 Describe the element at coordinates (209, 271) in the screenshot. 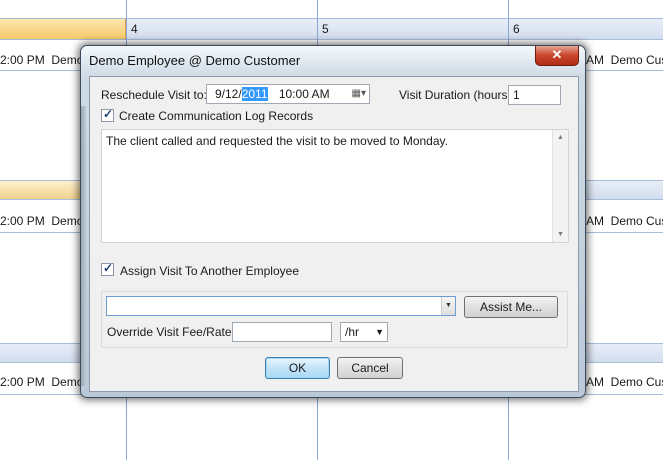

I see `assign-employee-label: Assign Visit To Another Employee` at that location.